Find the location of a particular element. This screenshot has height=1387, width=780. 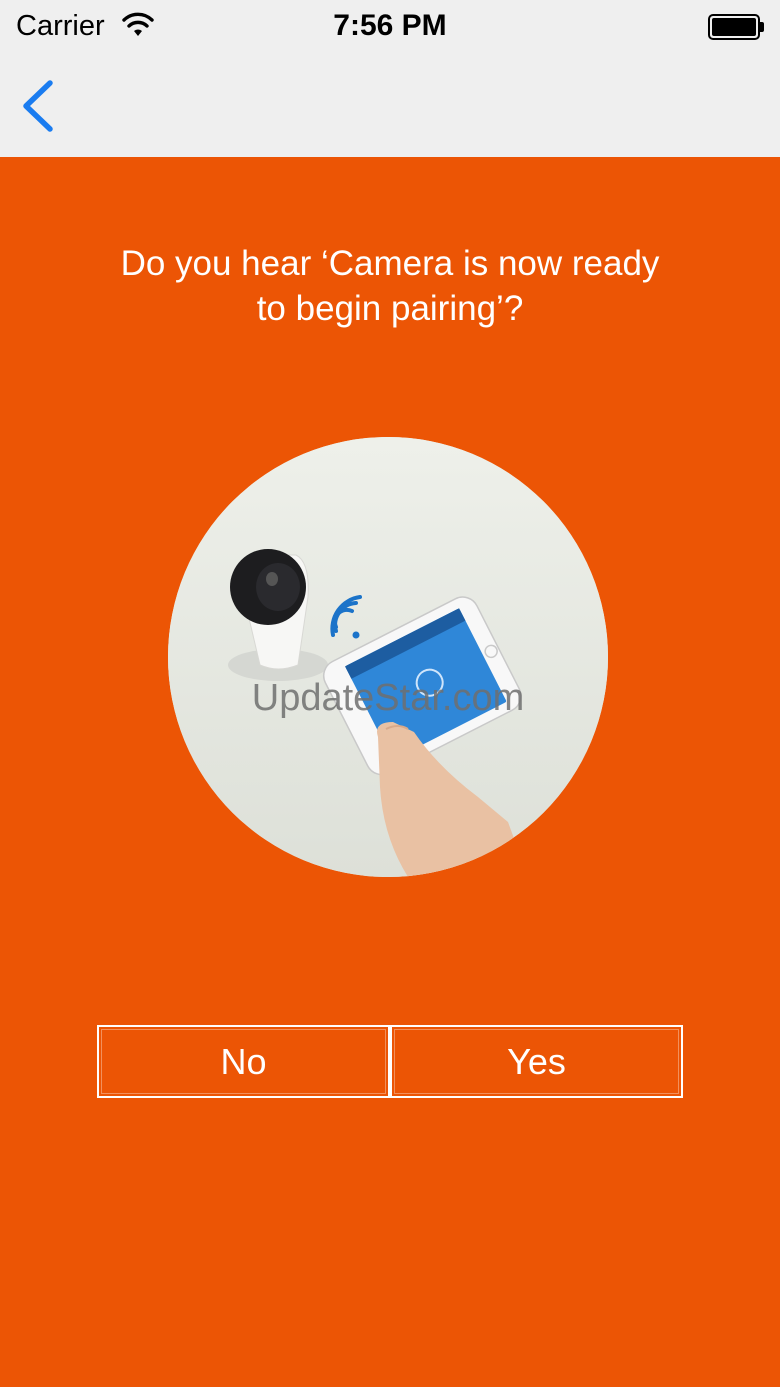

prompt-line-1: Do you hear ‘Camera is now ready is located at coordinates (390, 263).